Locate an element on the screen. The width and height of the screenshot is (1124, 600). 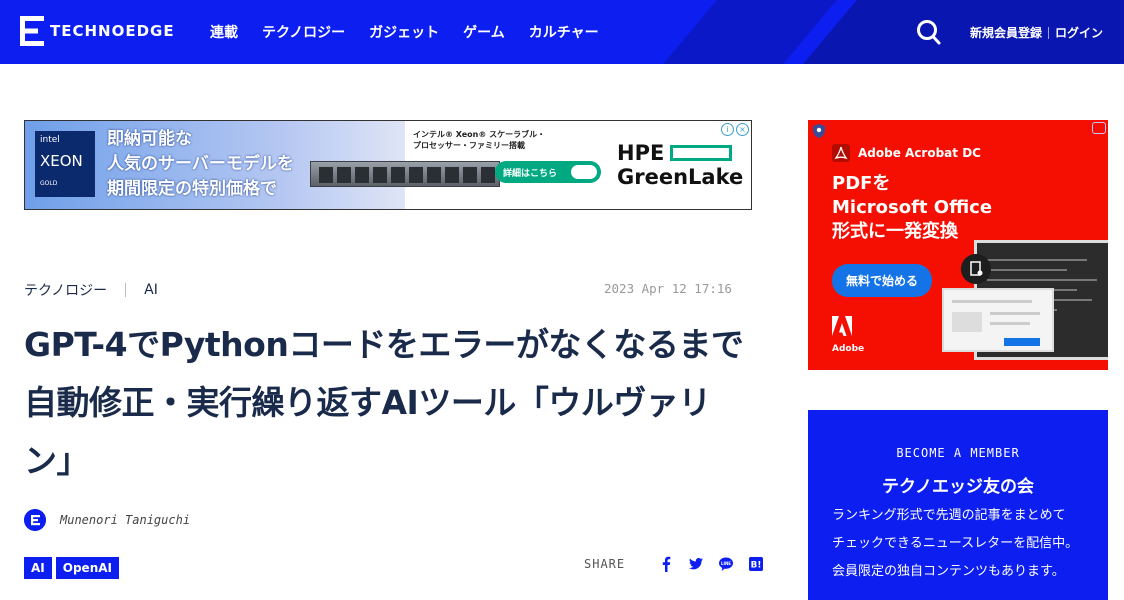
line-icon: LINE is located at coordinates (726, 564).